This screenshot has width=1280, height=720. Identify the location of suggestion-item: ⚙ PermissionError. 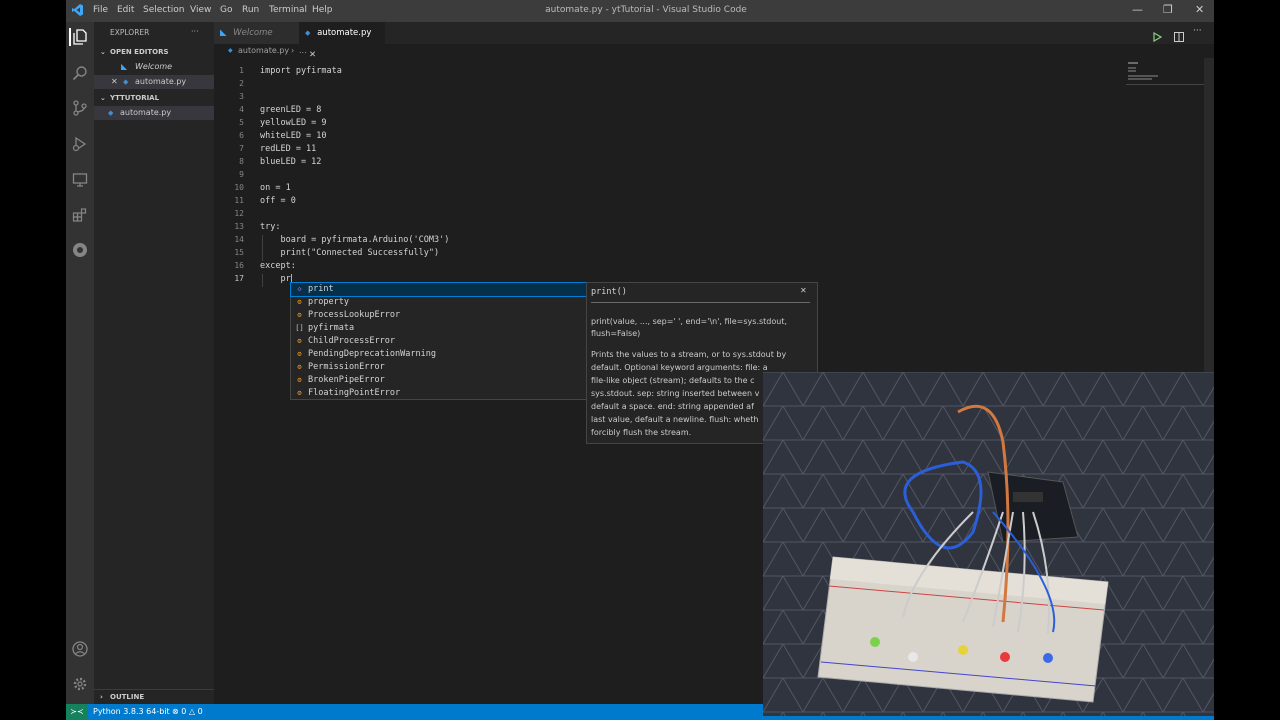
(439, 367).